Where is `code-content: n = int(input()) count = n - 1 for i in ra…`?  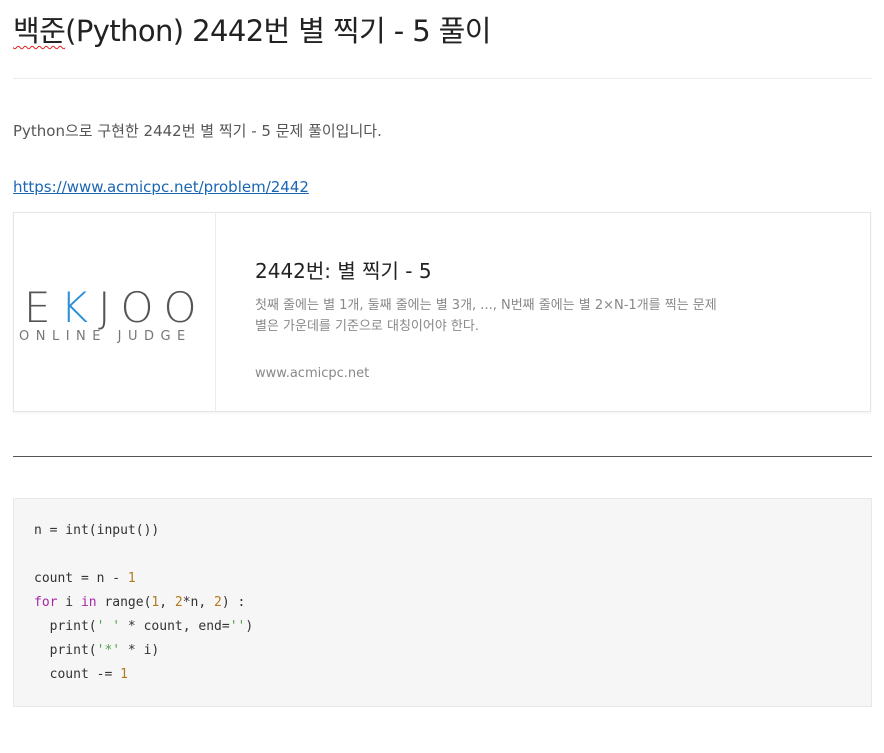 code-content: n = int(input()) count = n - 1 for i in ra… is located at coordinates (143, 603).